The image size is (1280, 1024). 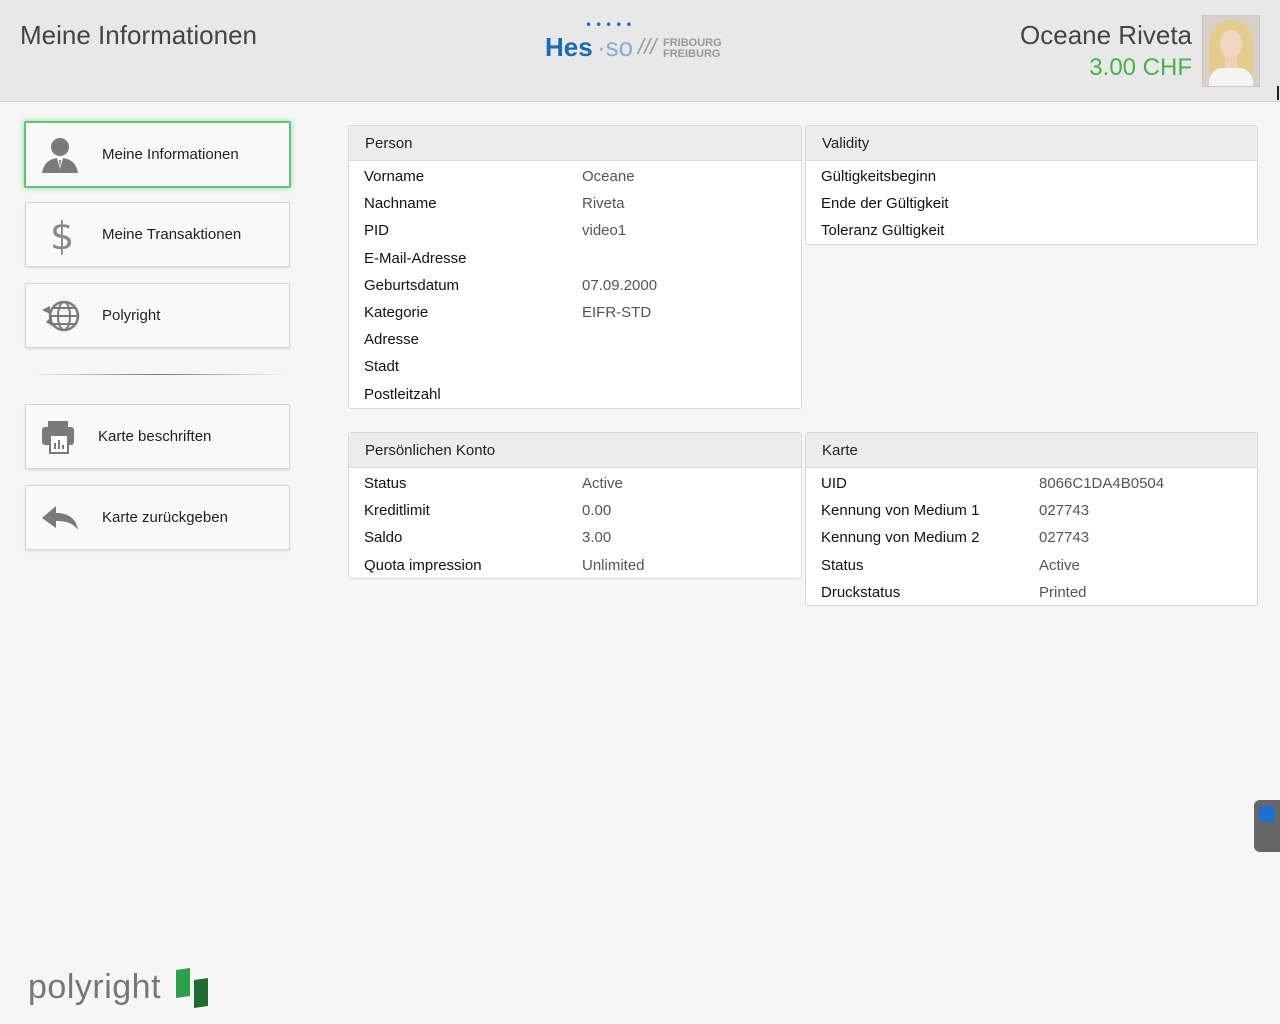 What do you see at coordinates (883, 231) in the screenshot?
I see `row-key: Toleranz Gültigkeit` at bounding box center [883, 231].